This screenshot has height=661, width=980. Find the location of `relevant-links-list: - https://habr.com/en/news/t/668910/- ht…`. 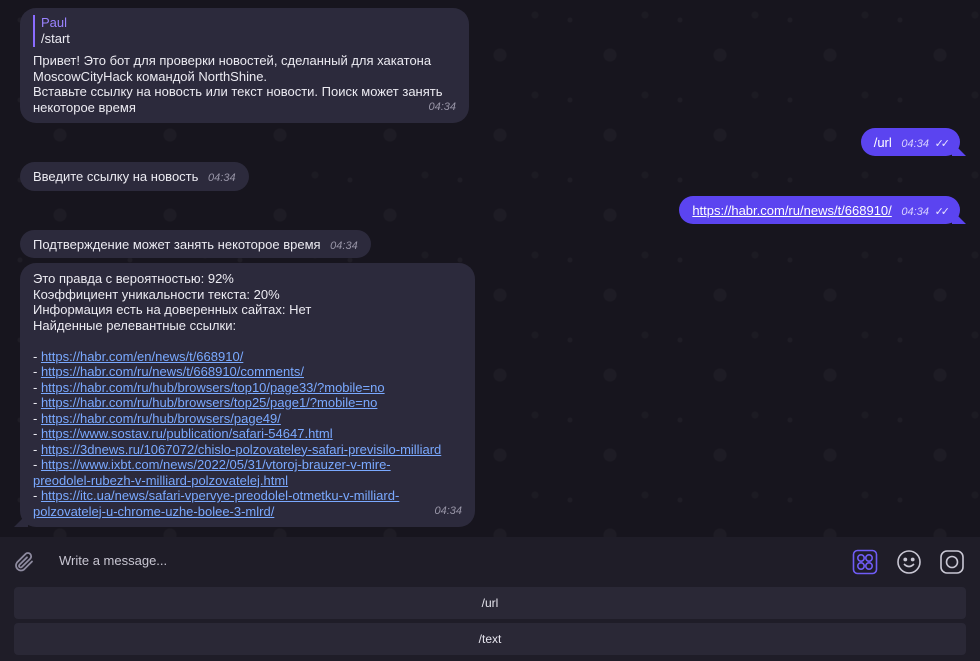

relevant-links-list: - https://habr.com/en/news/t/668910/- ht… is located at coordinates (247, 419).